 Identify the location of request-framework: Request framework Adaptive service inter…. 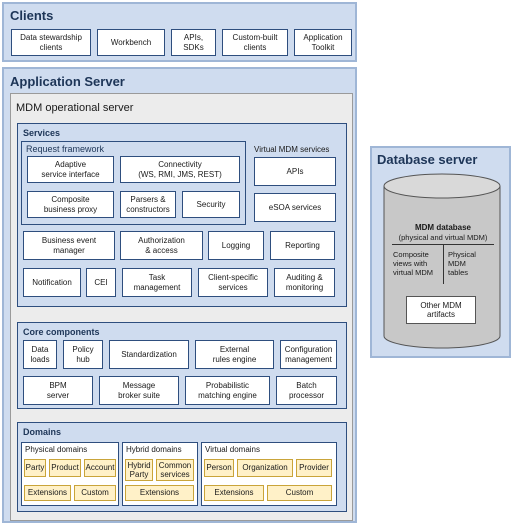
(133, 183).